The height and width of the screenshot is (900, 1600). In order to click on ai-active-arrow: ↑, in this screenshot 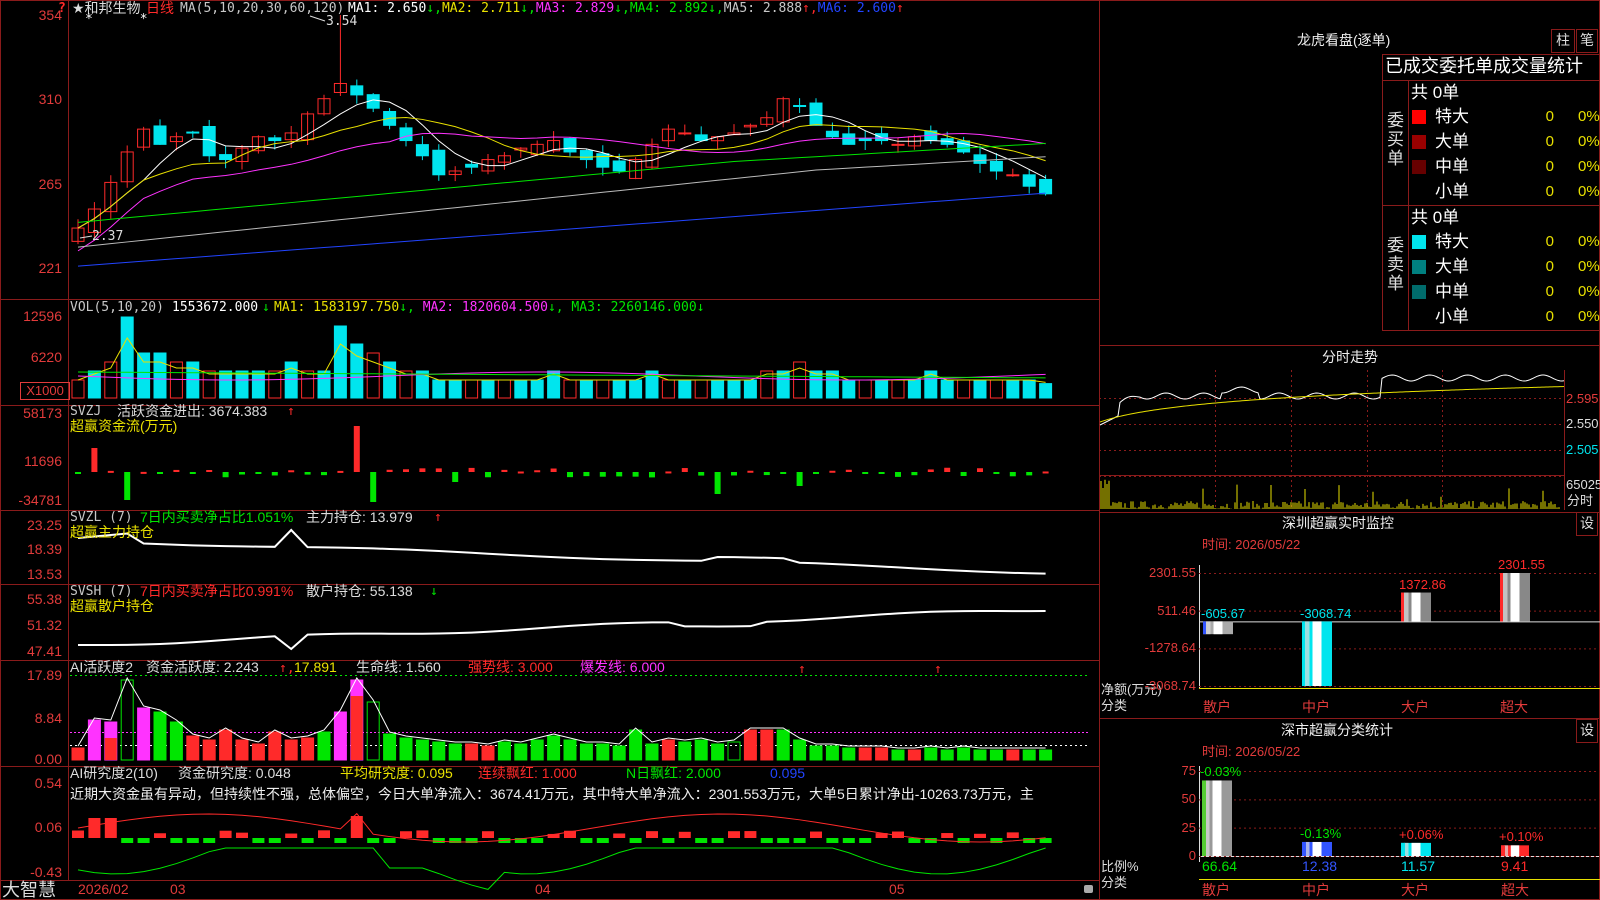, I will do `click(287, 668)`.